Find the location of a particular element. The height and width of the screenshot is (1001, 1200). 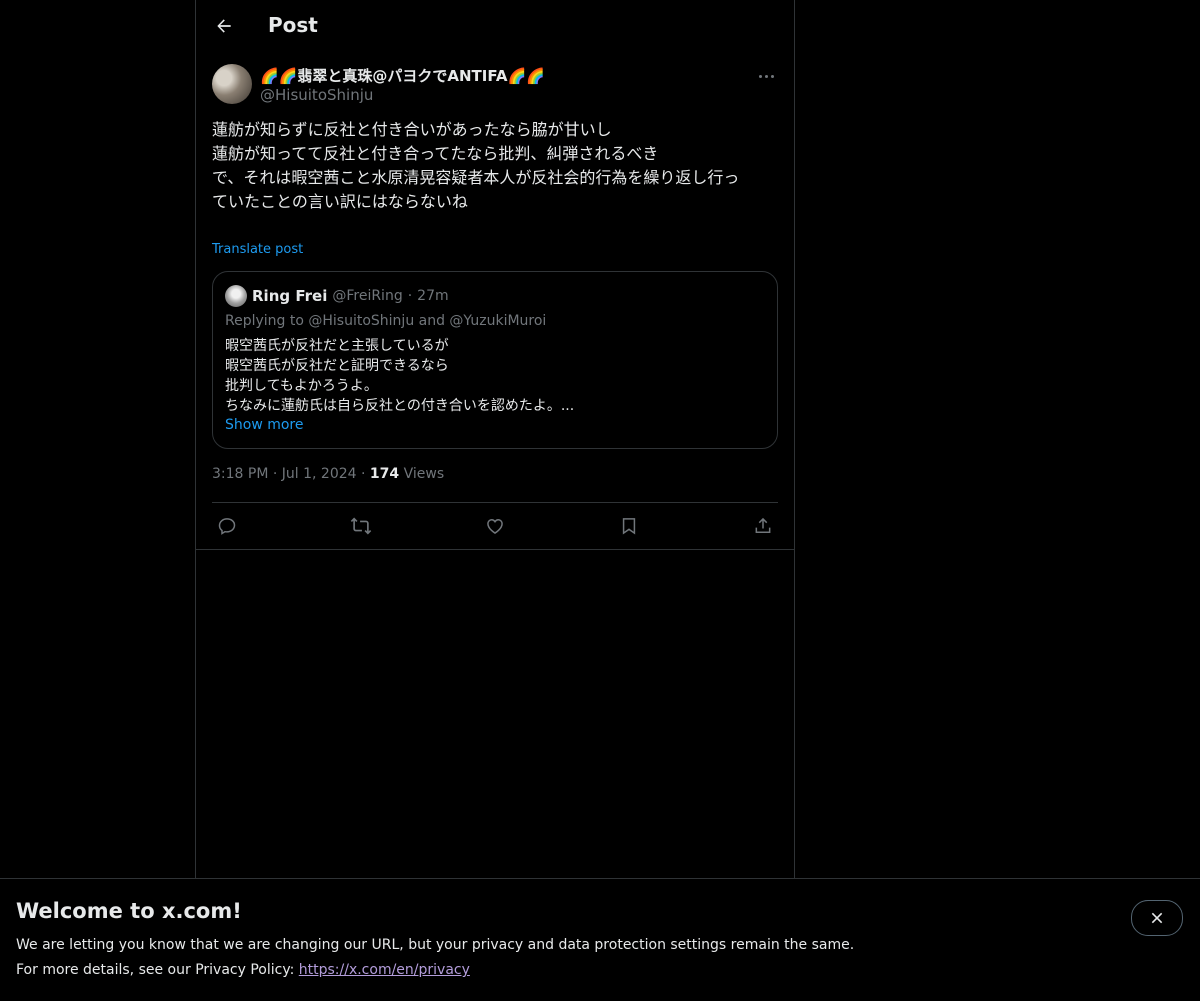

share-button is located at coordinates (763, 526).